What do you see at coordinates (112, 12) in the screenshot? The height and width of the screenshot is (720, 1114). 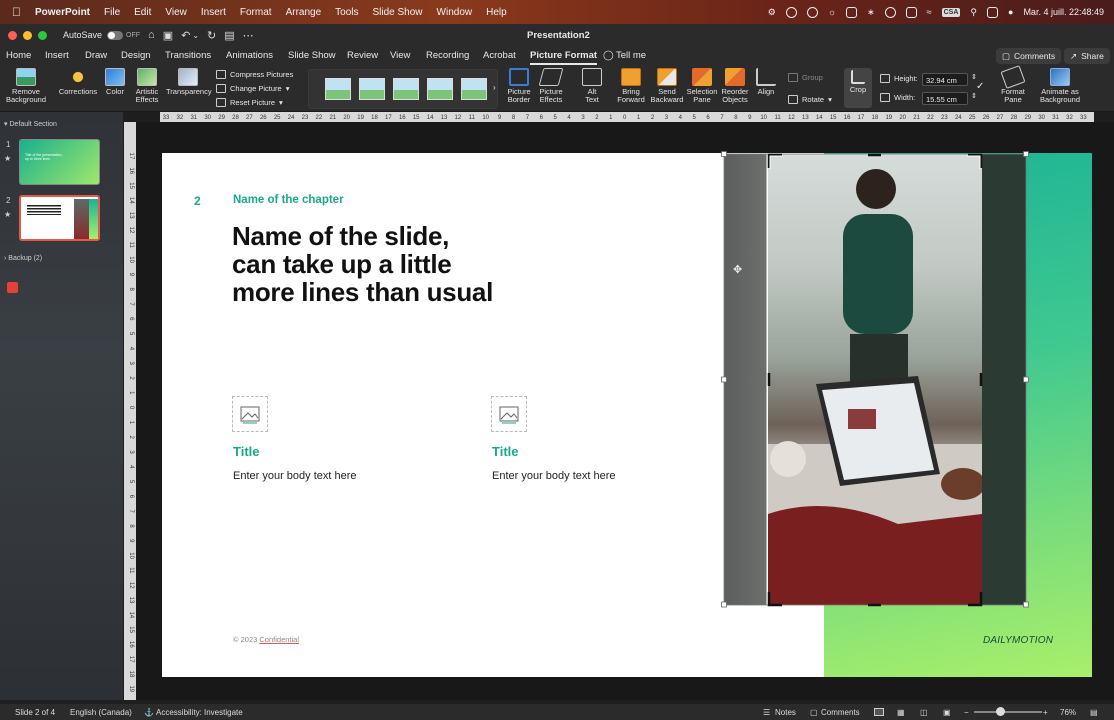 I see `menu-file: File` at bounding box center [112, 12].